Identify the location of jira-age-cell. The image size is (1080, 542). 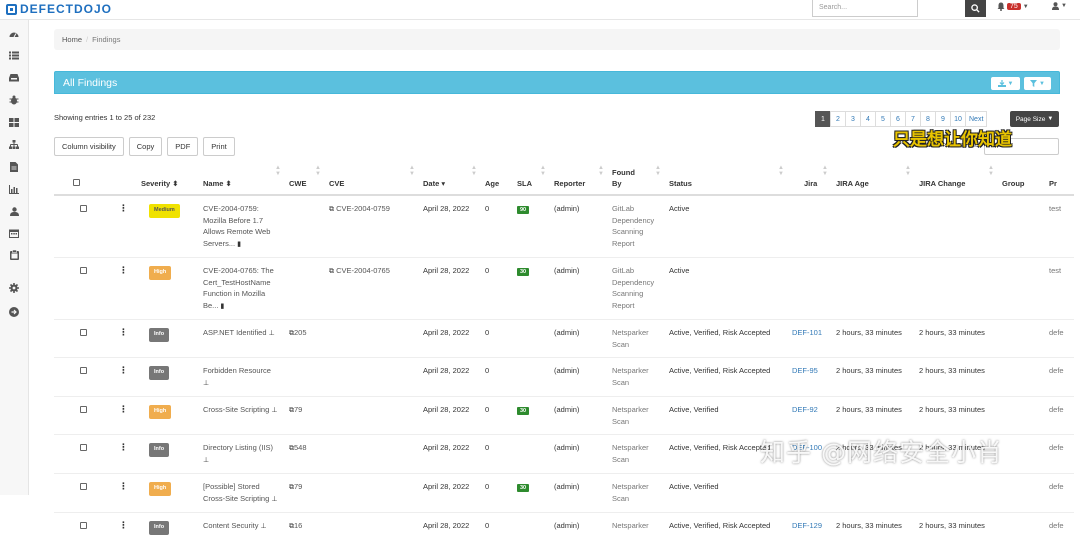
(872, 288).